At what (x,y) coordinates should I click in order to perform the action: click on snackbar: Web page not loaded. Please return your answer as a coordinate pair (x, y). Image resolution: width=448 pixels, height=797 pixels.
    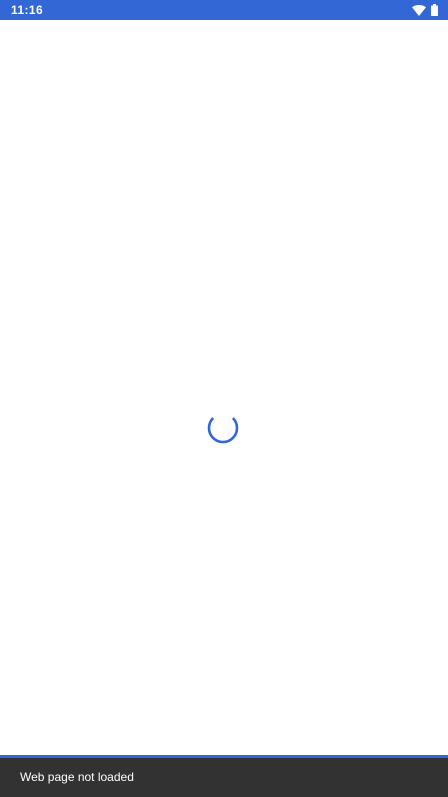
    Looking at the image, I should click on (224, 777).